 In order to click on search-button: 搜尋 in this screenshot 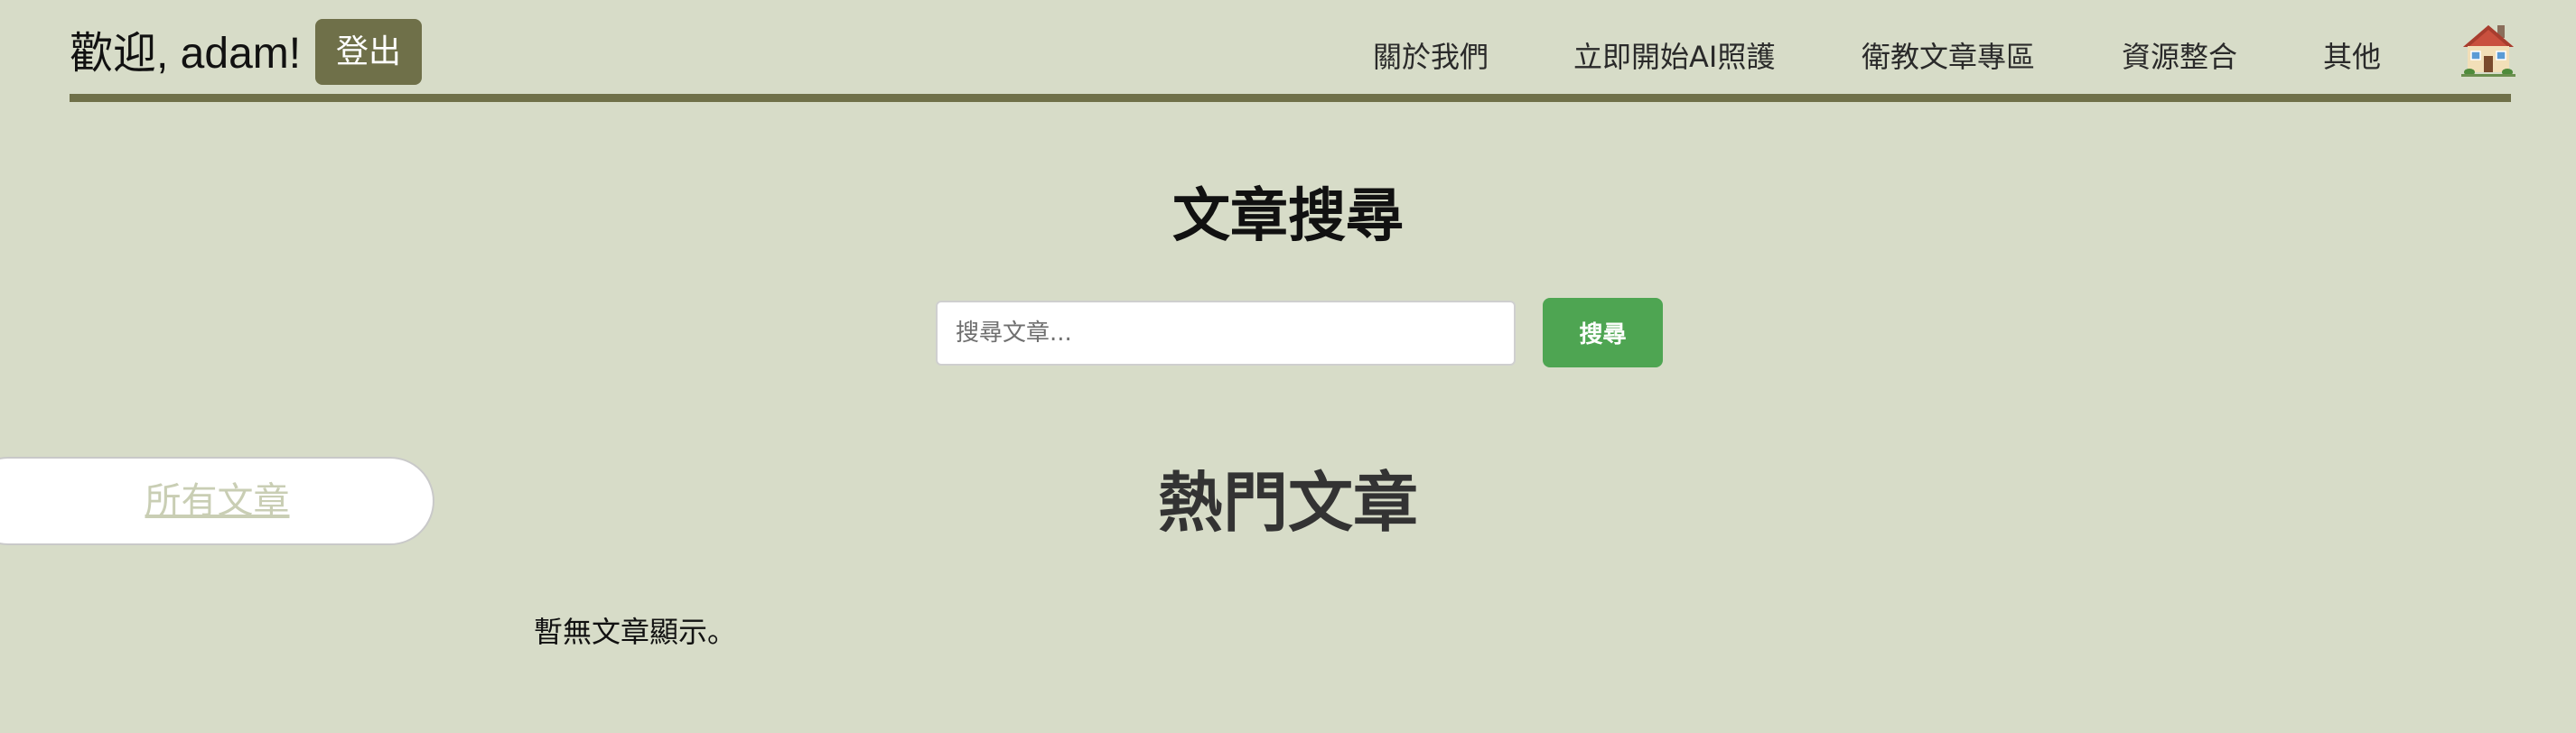, I will do `click(1603, 332)`.